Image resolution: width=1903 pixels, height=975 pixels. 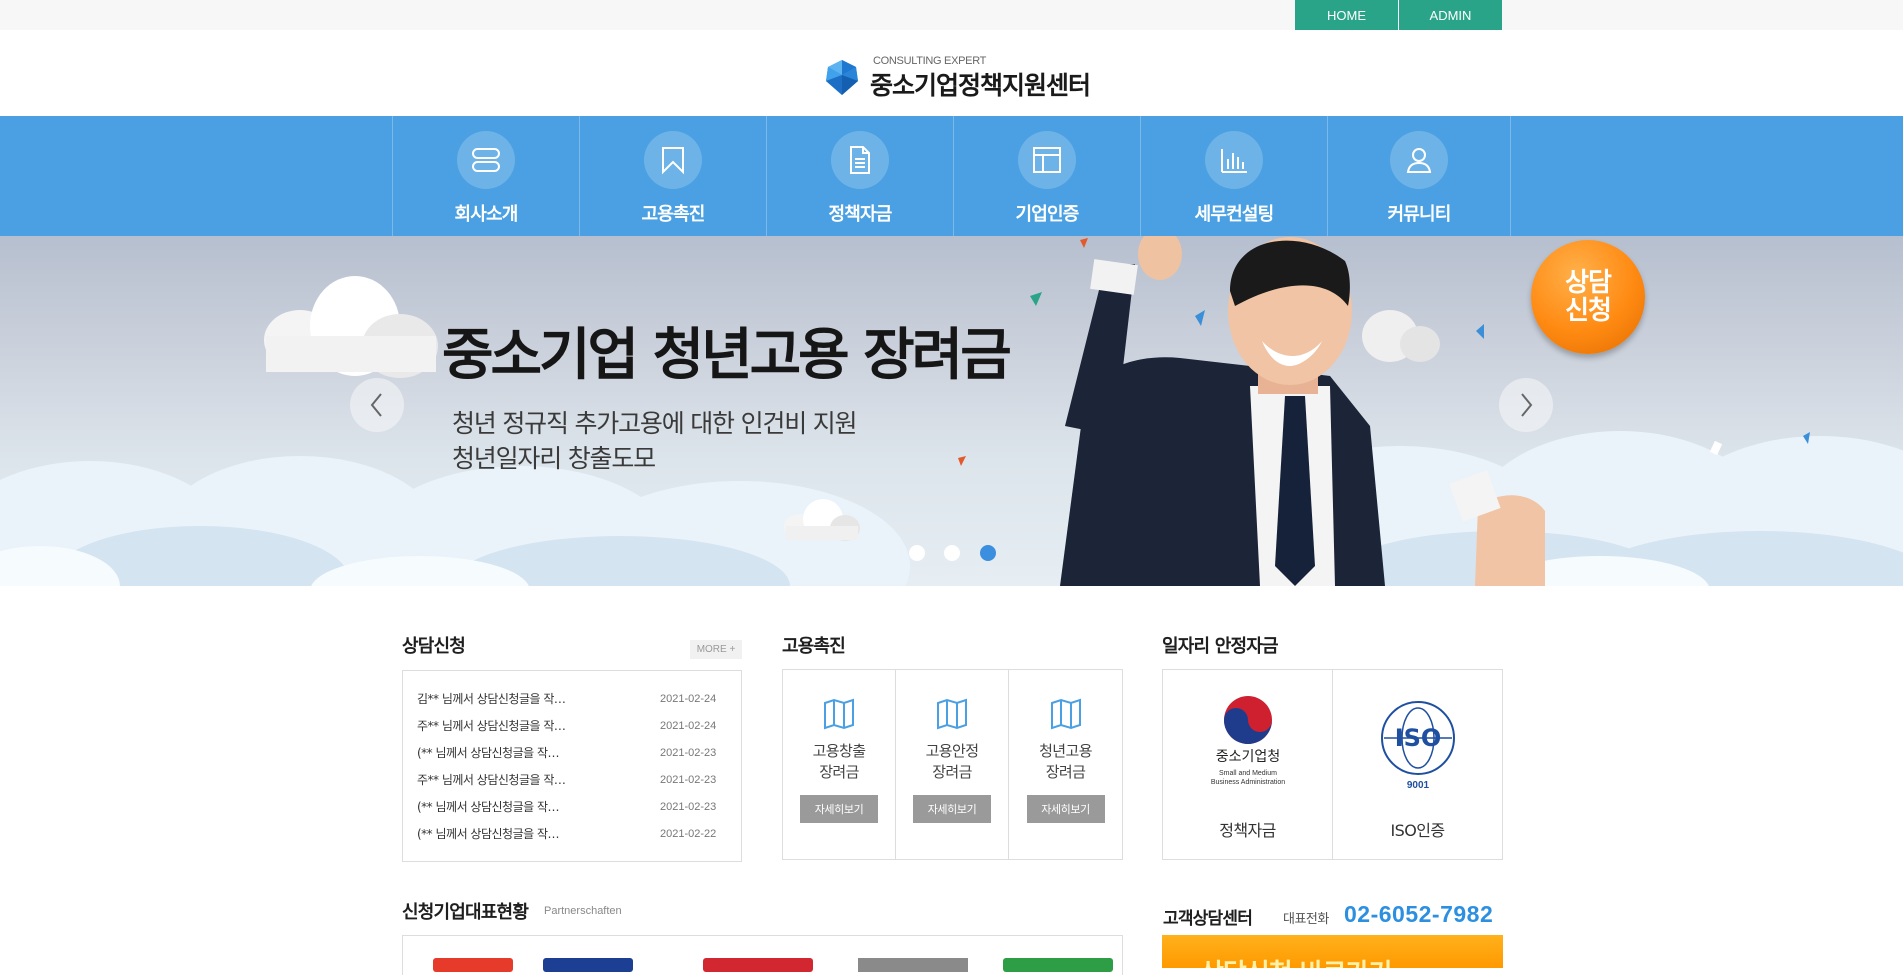 I want to click on employment-card: 고용안정 장려금 자세히보기, so click(x=952, y=764).